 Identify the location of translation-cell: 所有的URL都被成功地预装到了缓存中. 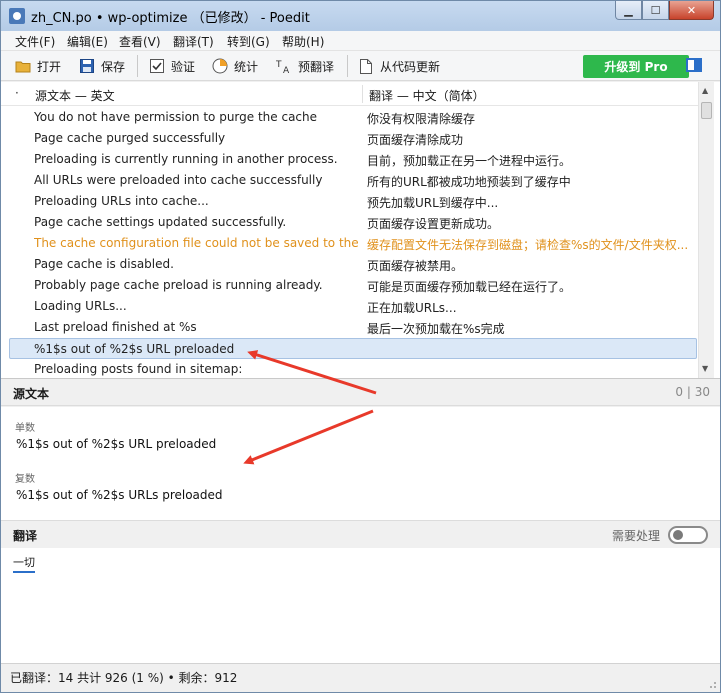
(469, 182).